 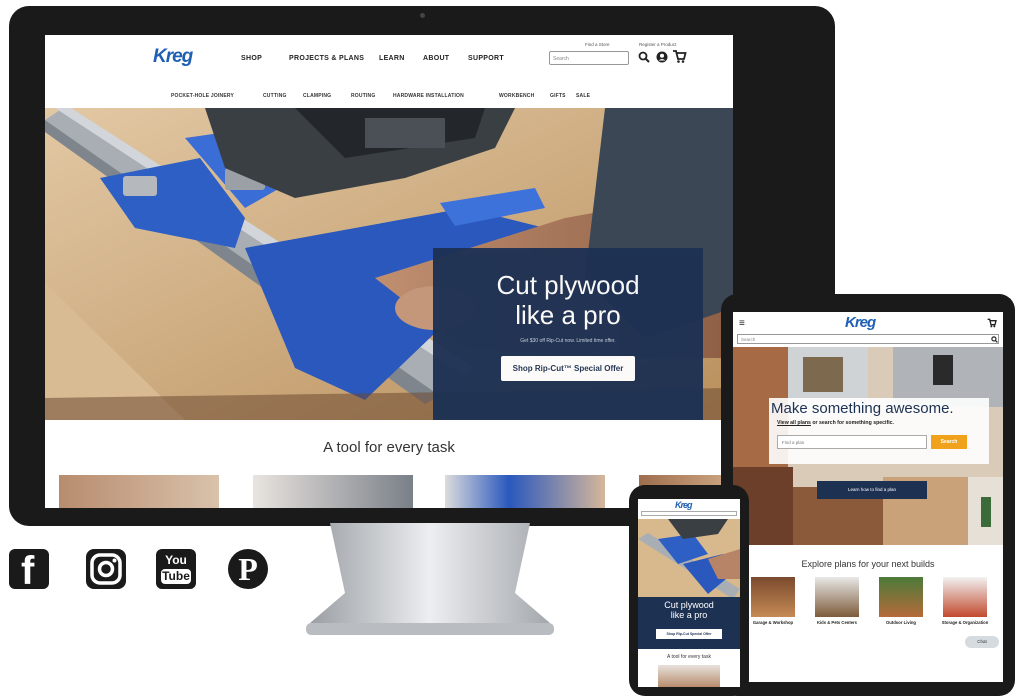 I want to click on category-img-storage, so click(x=965, y=597).